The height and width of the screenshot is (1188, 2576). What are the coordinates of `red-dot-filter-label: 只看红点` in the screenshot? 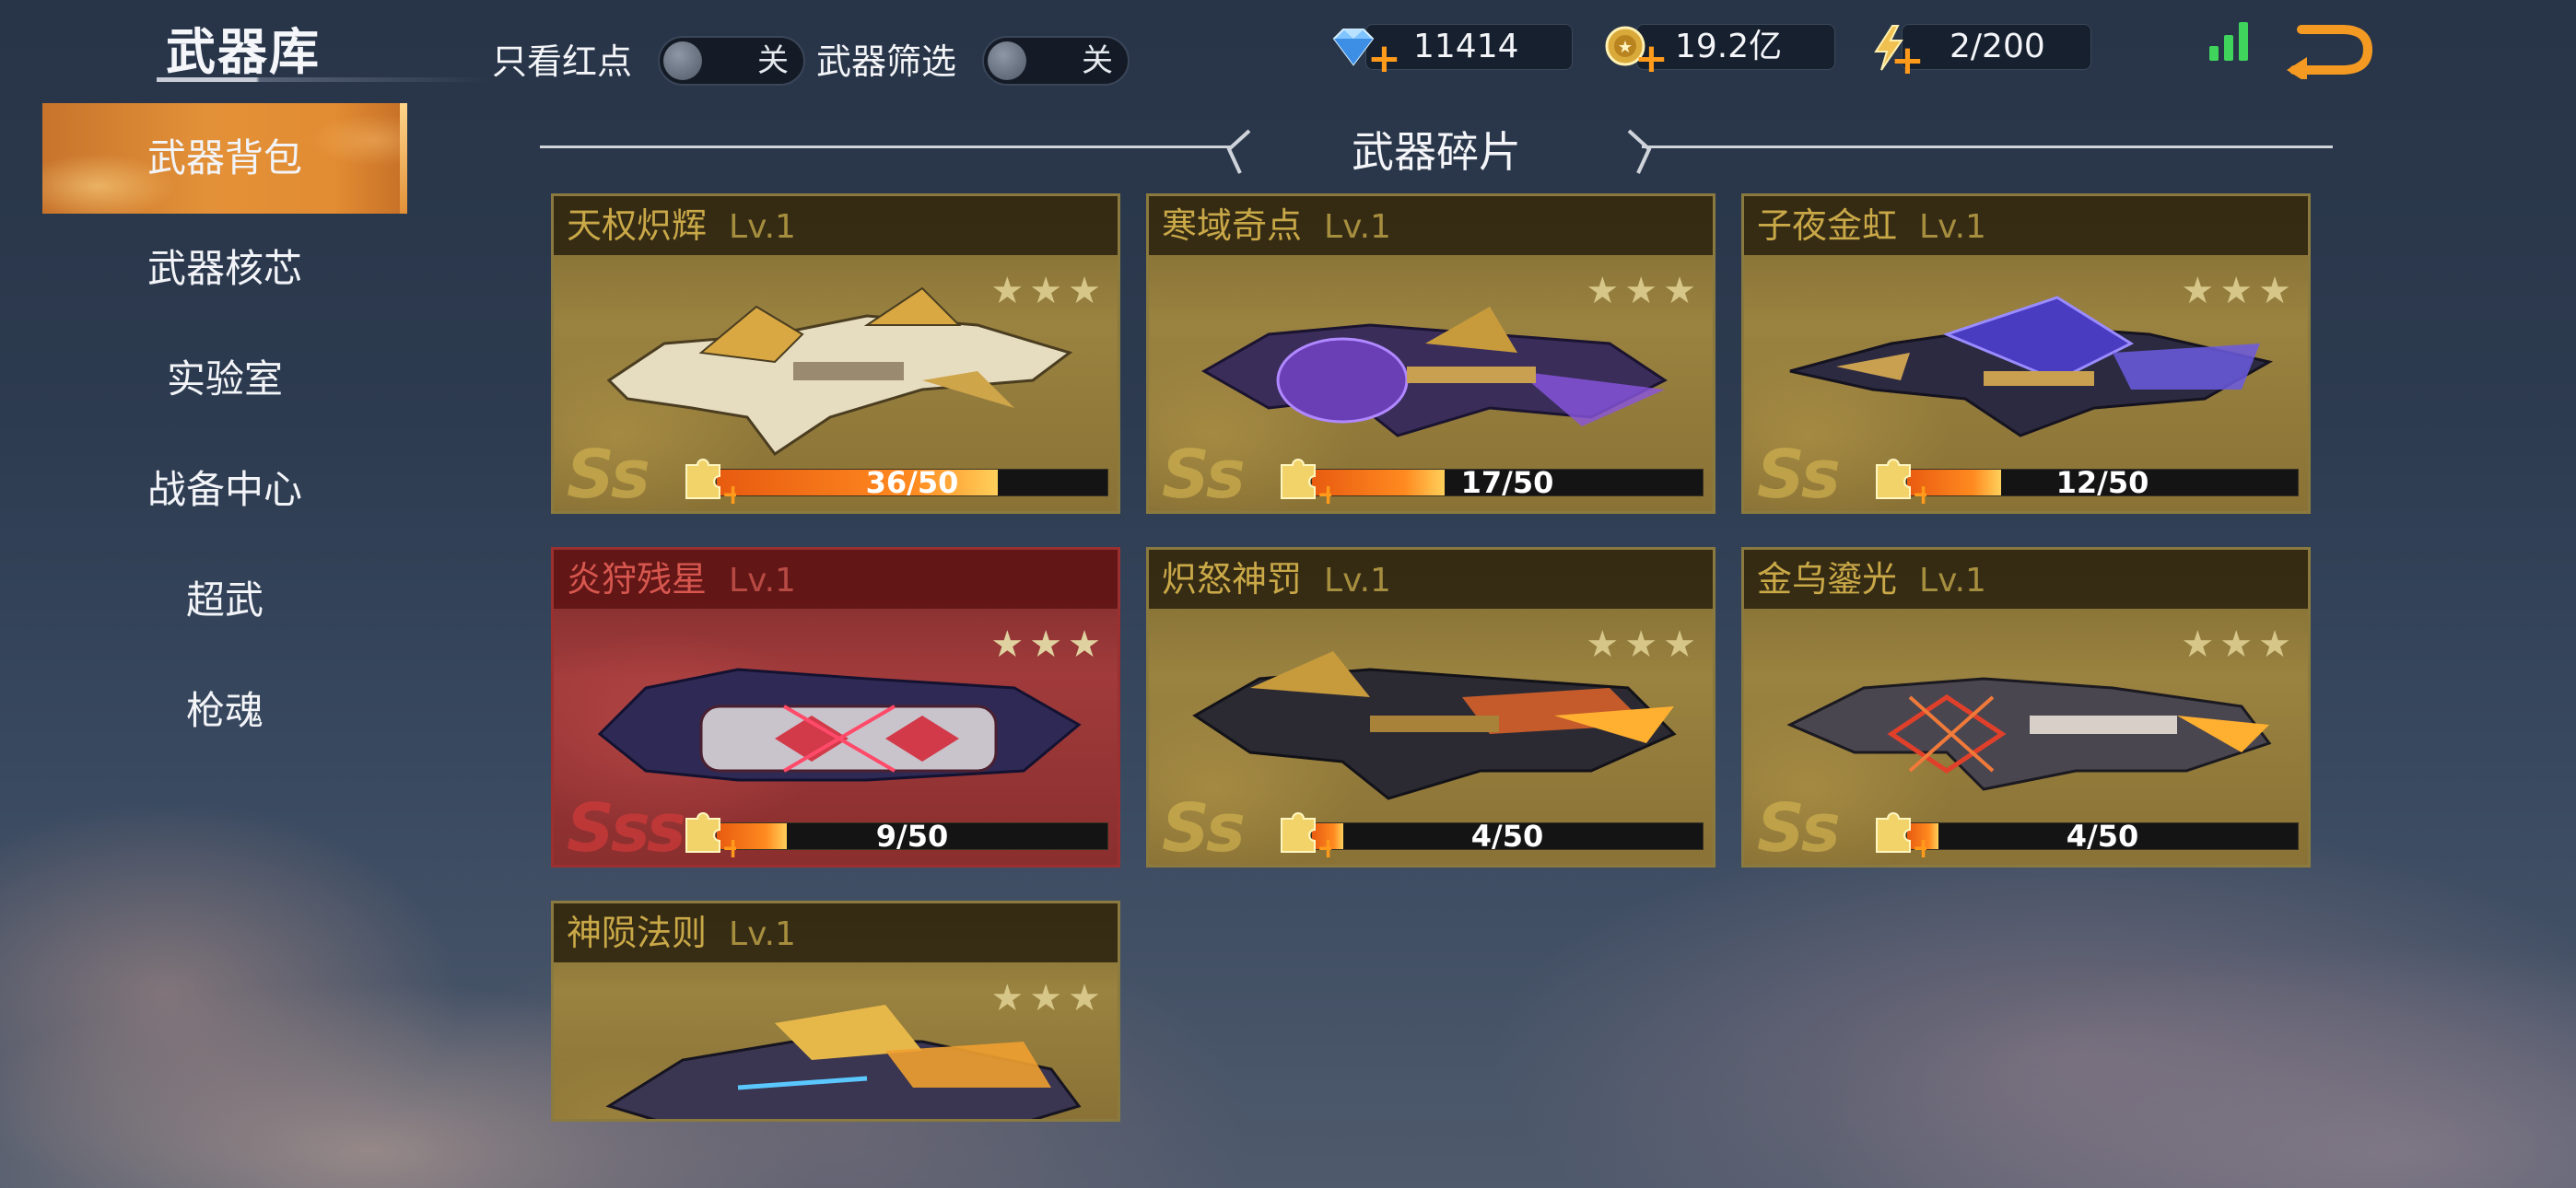 It's located at (562, 61).